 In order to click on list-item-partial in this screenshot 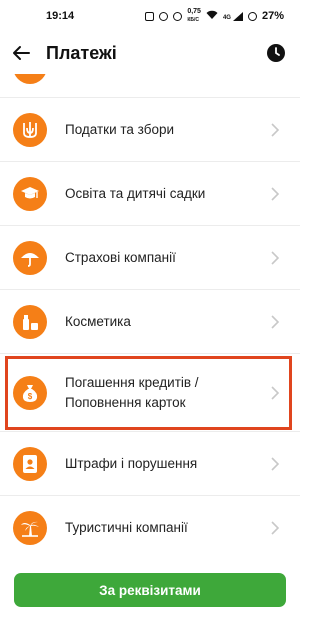, I will do `click(150, 86)`.